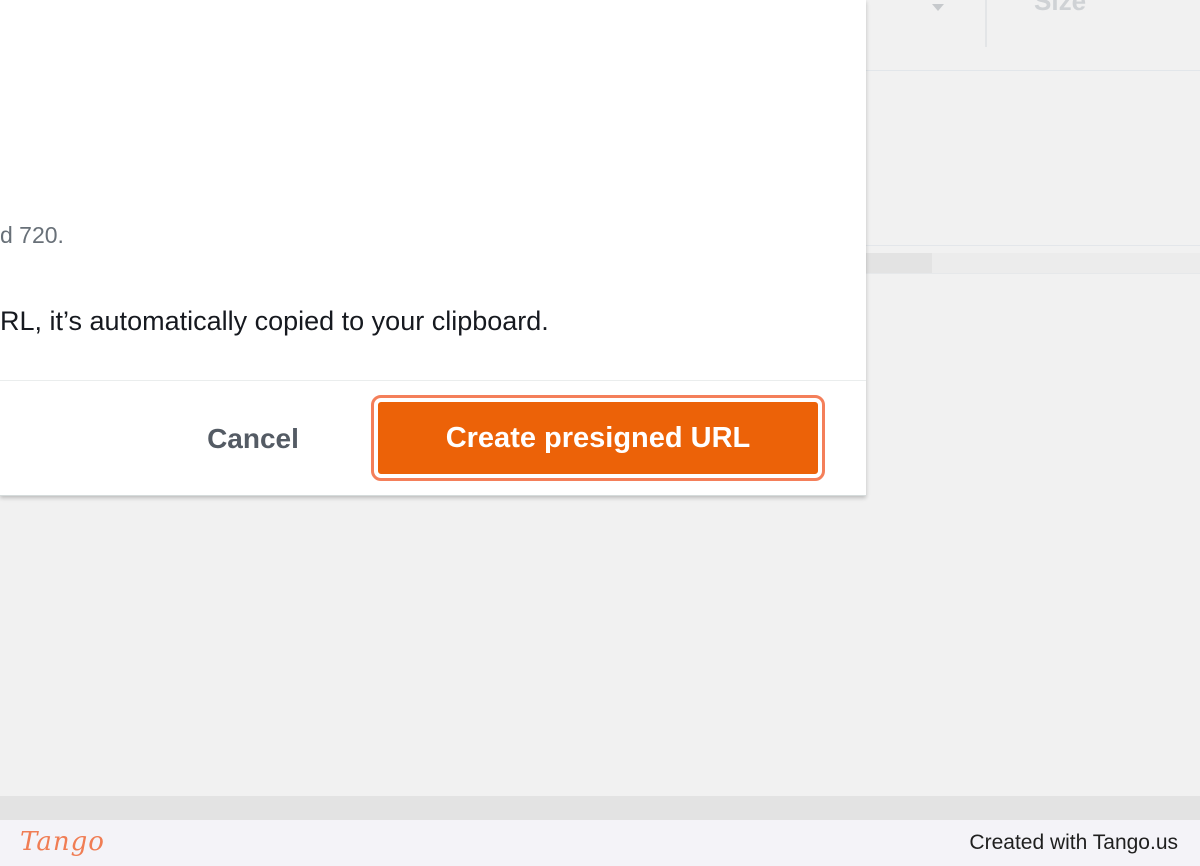  What do you see at coordinates (1073, 842) in the screenshot?
I see `tango-credit: Created with Tango.us` at bounding box center [1073, 842].